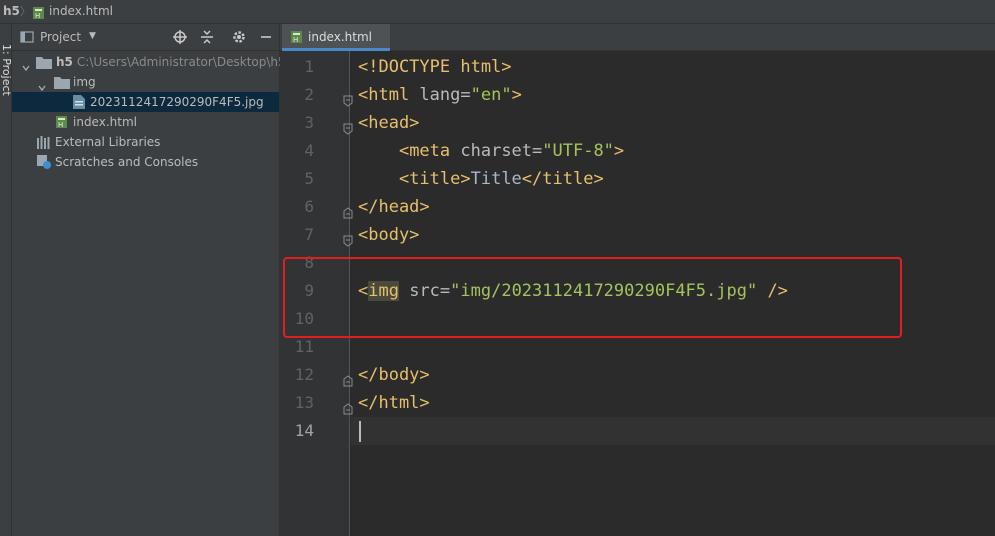 Image resolution: width=995 pixels, height=536 pixels. What do you see at coordinates (501, 179) in the screenshot?
I see `code-text: <title>Title</title>` at bounding box center [501, 179].